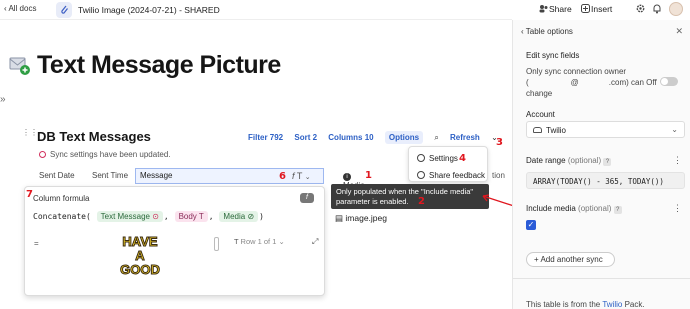 This screenshot has height=309, width=690. I want to click on media-file-link: ▤ image.jpeg, so click(361, 218).